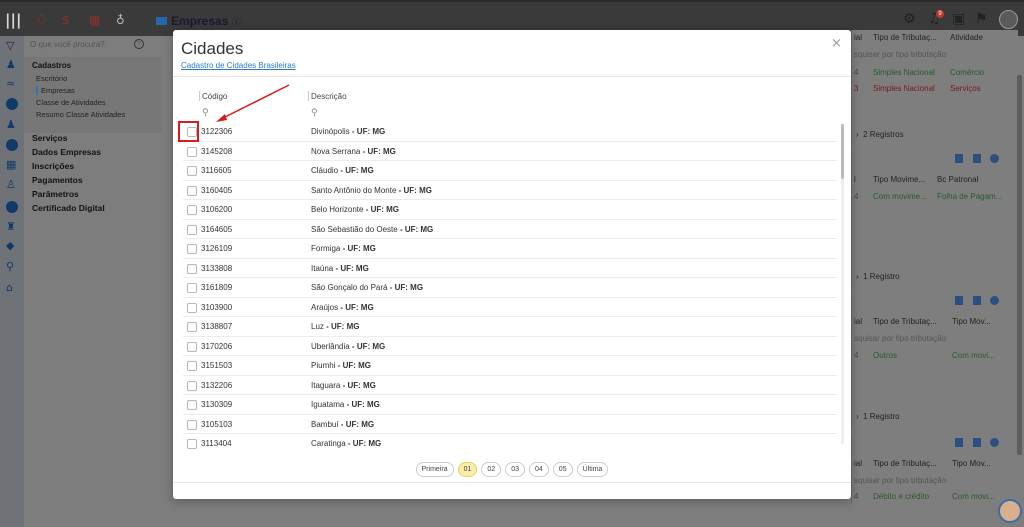  I want to click on codigo-filter-icon: ⚲, so click(205, 113).